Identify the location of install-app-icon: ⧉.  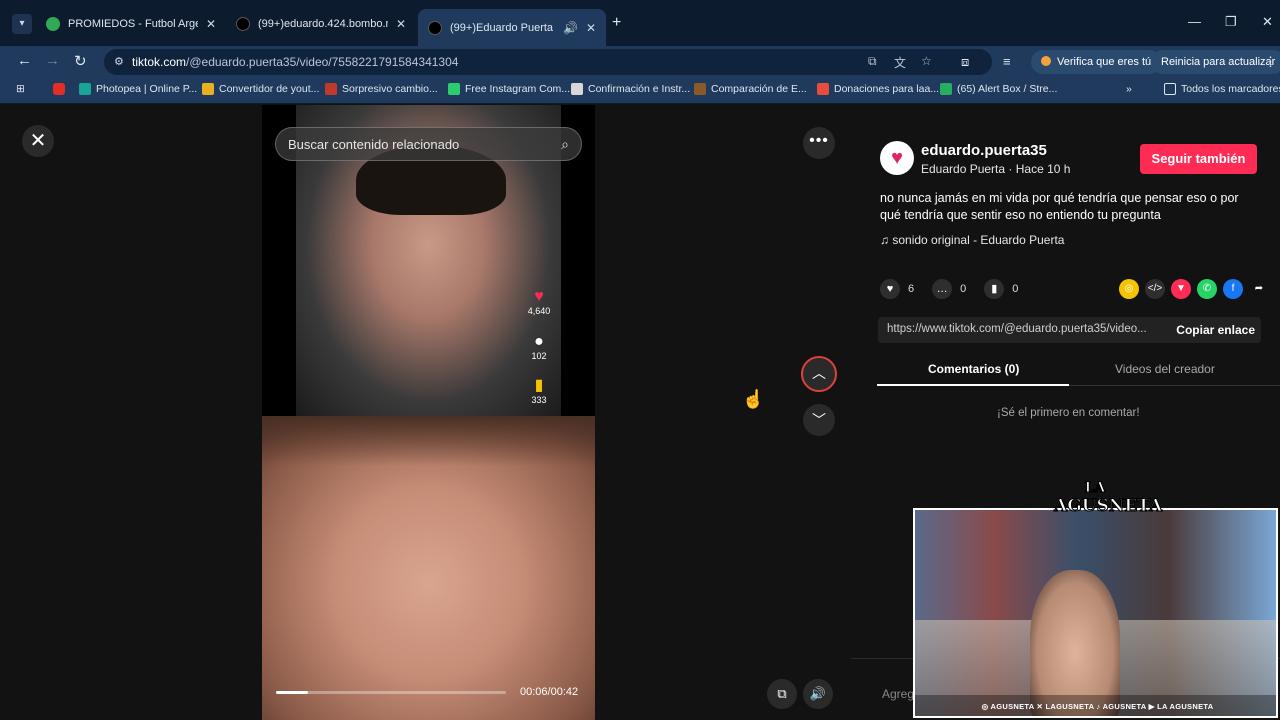
(872, 61).